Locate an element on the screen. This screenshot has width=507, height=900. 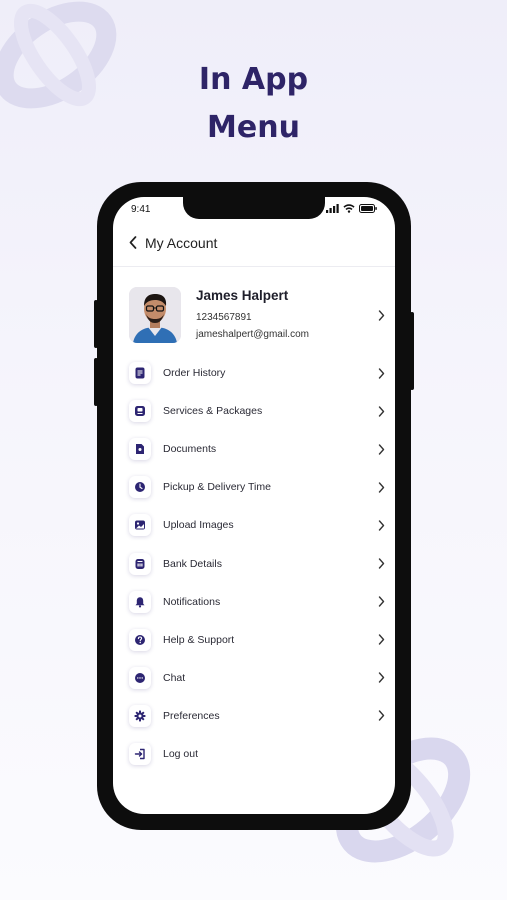
gear-icon is located at coordinates (140, 715).